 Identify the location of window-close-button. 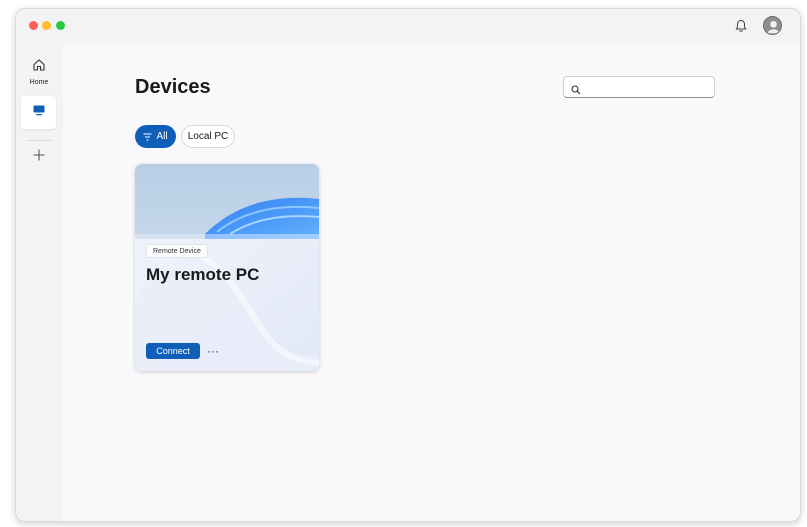
(33, 25).